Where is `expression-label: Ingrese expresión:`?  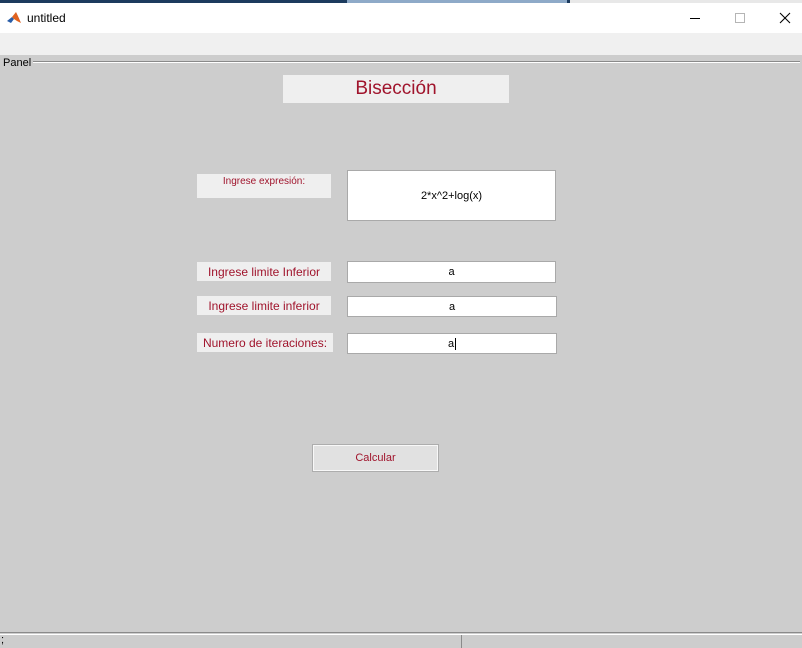 expression-label: Ingrese expresión: is located at coordinates (264, 186).